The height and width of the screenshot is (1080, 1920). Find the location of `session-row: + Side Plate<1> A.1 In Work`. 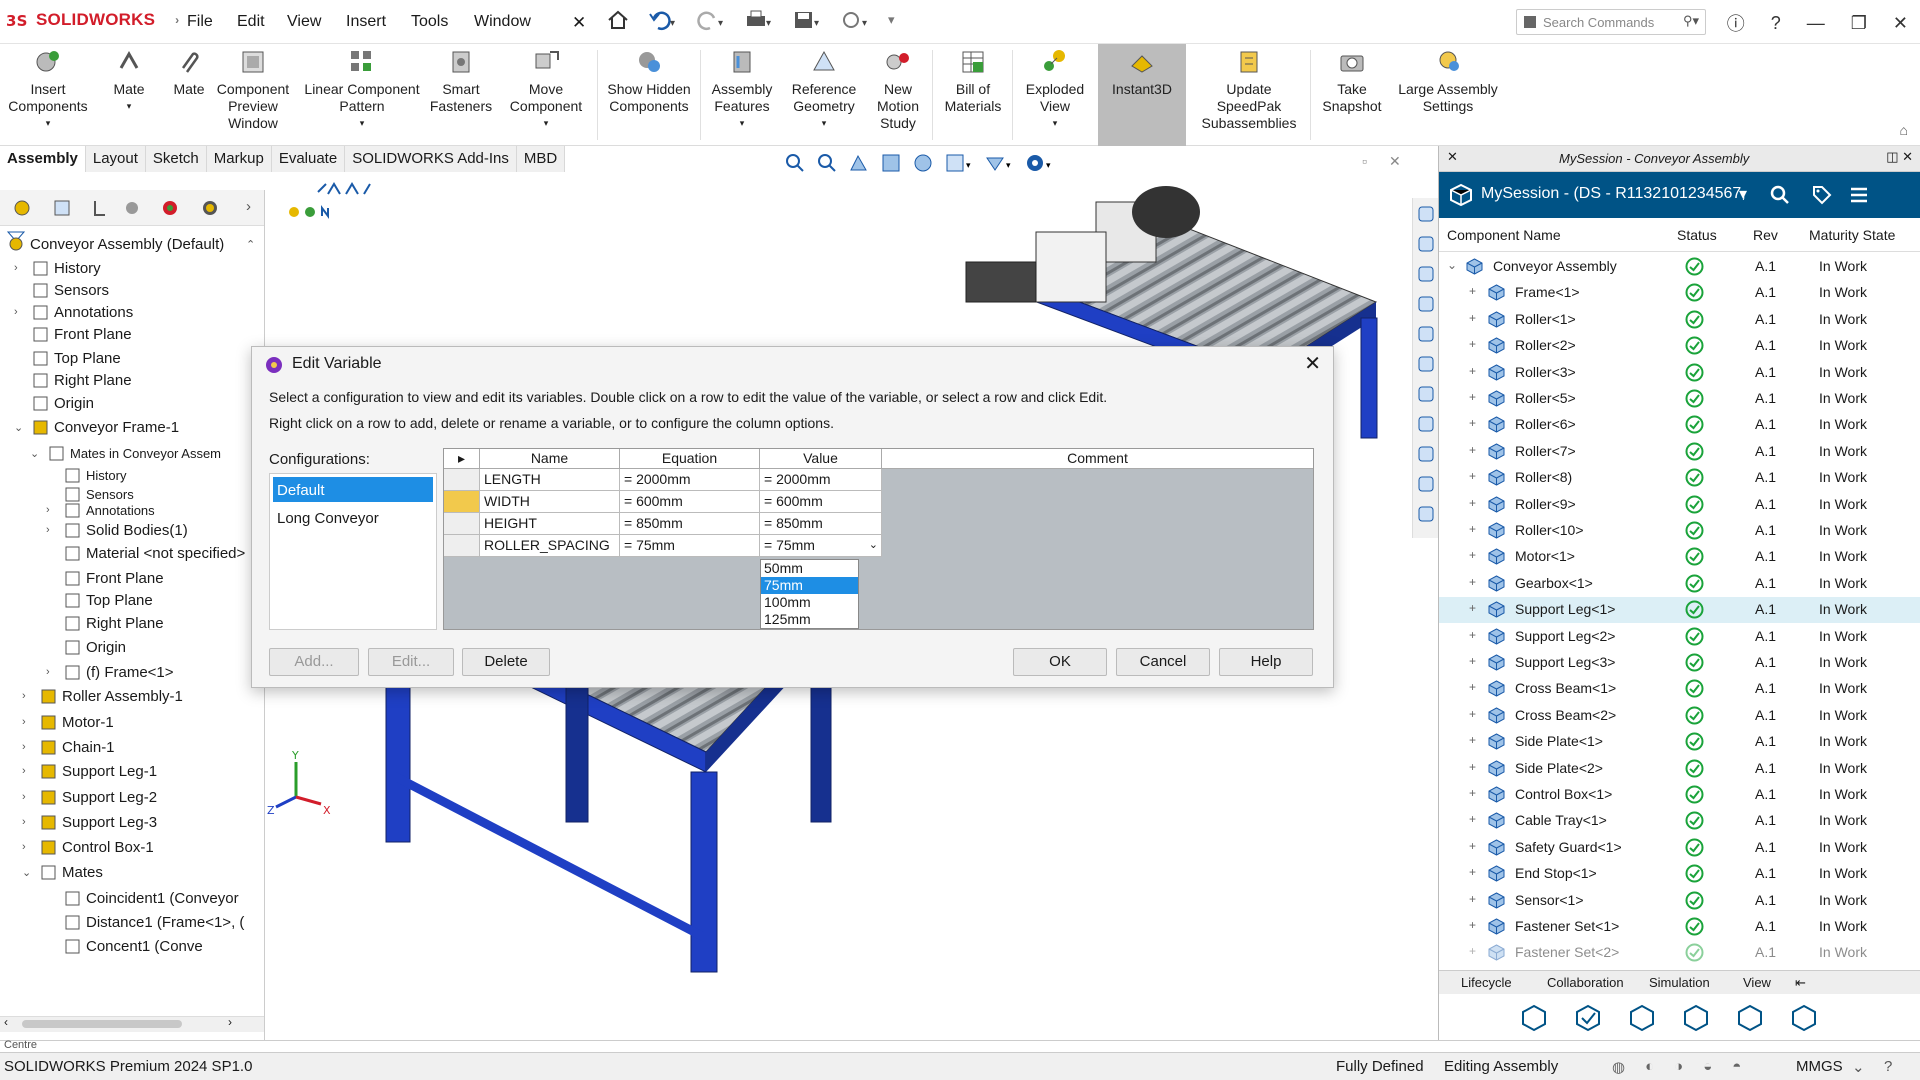

session-row: + Side Plate<1> A.1 In Work is located at coordinates (1679, 742).